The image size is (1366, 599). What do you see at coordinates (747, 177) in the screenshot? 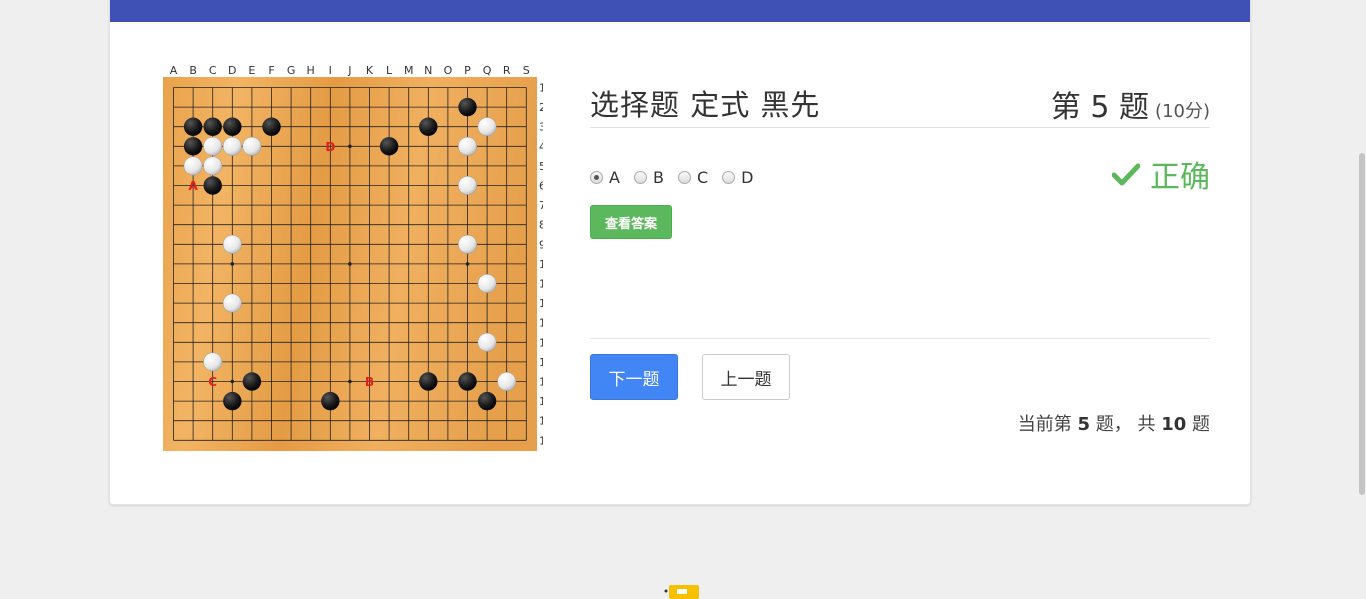
I see `option-d-label: D` at bounding box center [747, 177].